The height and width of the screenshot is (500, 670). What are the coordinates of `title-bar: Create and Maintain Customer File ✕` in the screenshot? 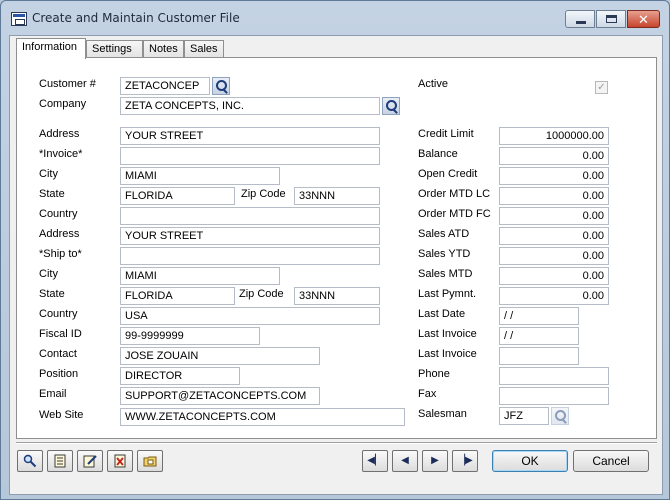 It's located at (335, 18).